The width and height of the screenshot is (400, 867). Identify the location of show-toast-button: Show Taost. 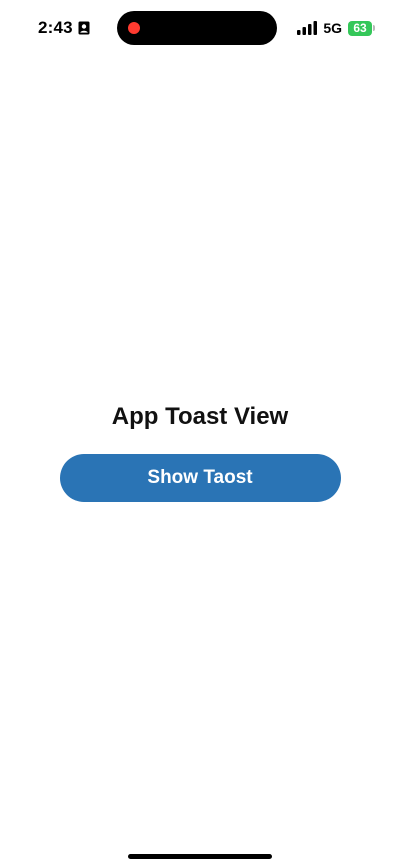
(200, 478).